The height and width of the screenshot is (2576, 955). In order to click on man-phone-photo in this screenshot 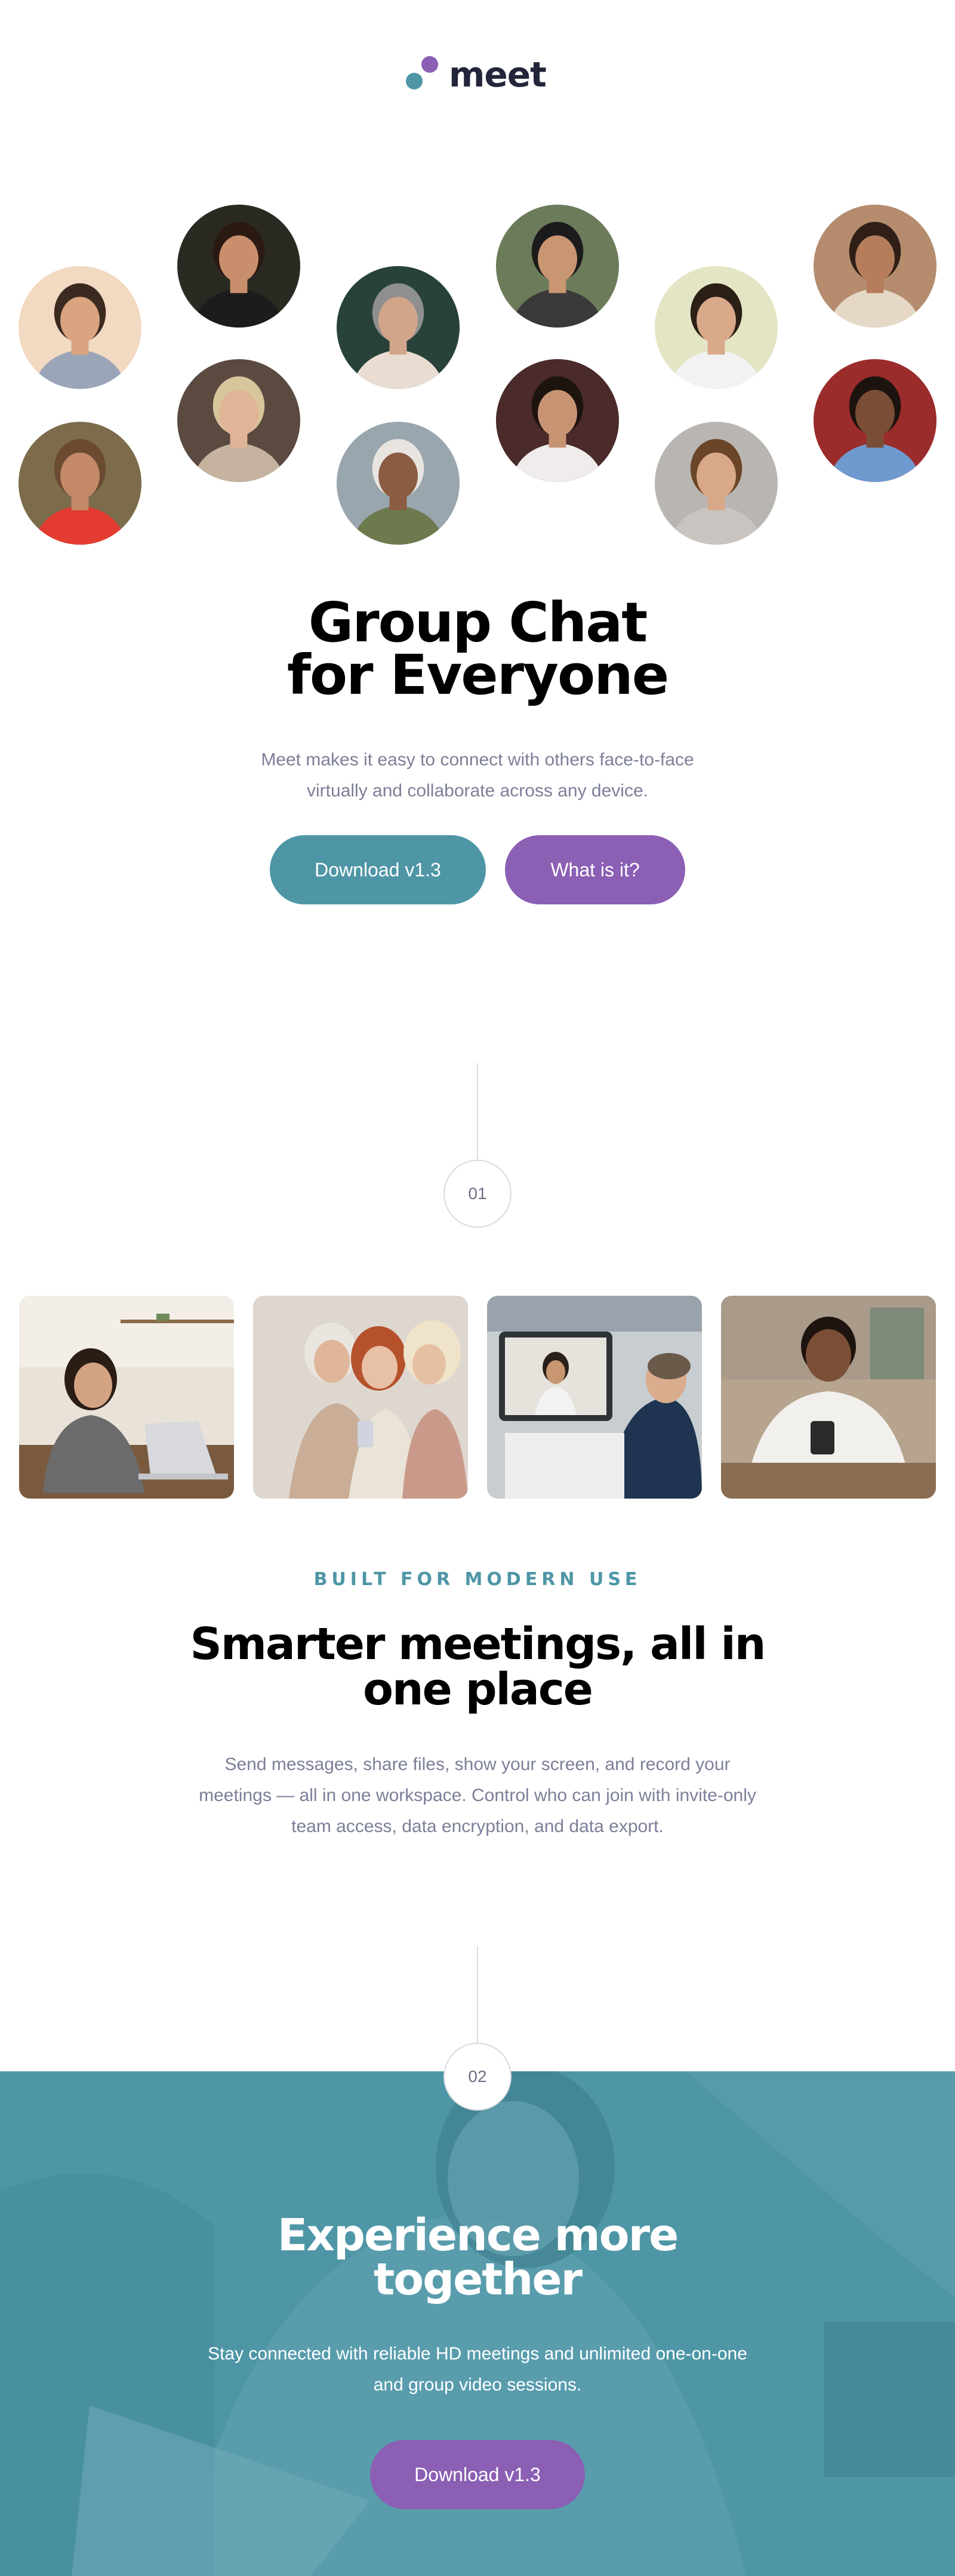, I will do `click(828, 1398)`.